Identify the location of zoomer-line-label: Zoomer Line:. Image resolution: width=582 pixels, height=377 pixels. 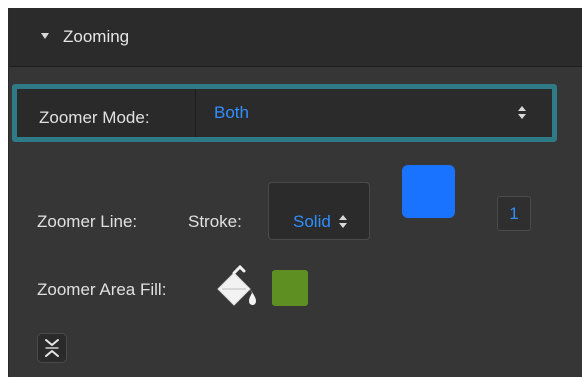
(87, 221).